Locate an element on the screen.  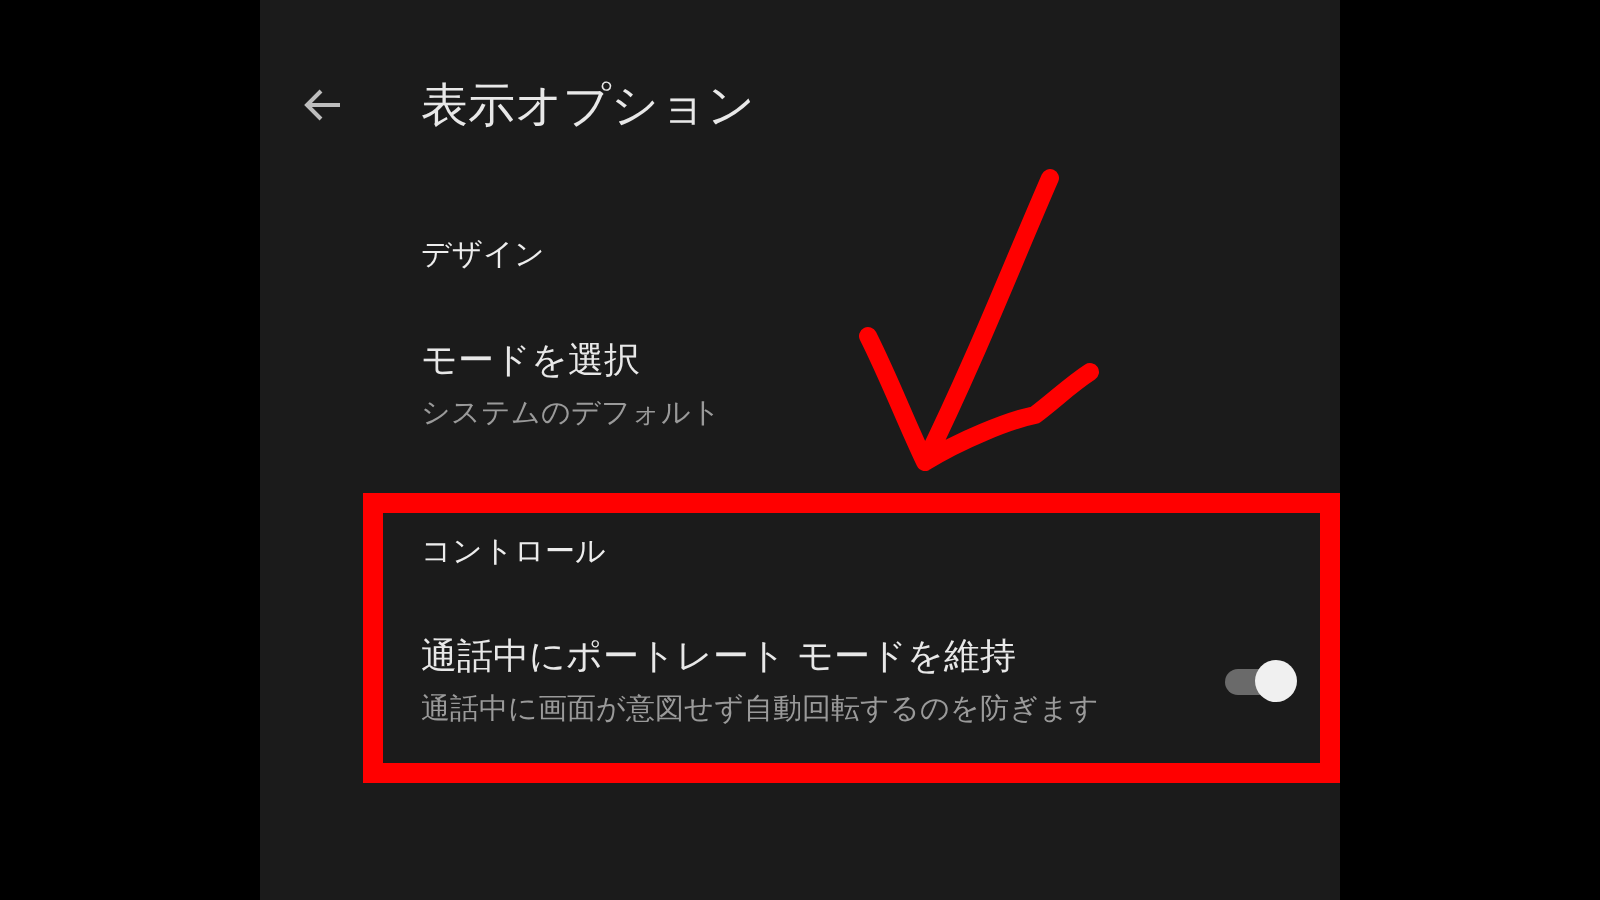
setting-summary: 通話中に画面が意図せず自動回転するのを防ぎます is located at coordinates (760, 708).